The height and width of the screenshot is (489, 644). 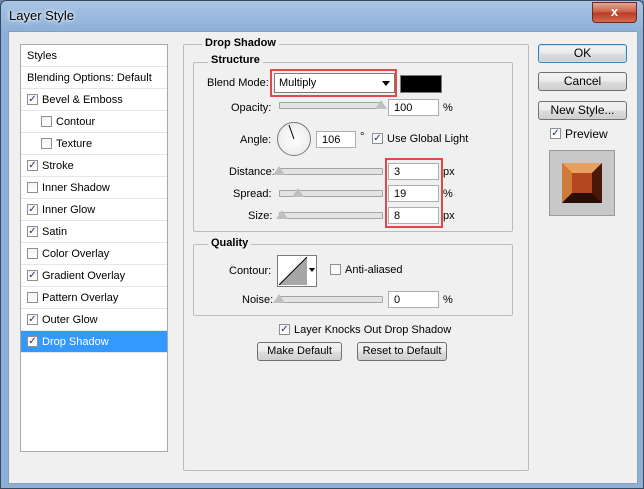 What do you see at coordinates (362, 137) in the screenshot?
I see `angle-unit: °` at bounding box center [362, 137].